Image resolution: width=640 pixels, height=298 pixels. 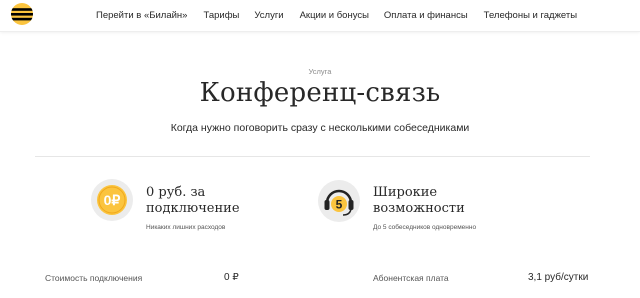 What do you see at coordinates (320, 71) in the screenshot?
I see `service-eyebrow: Услуга` at bounding box center [320, 71].